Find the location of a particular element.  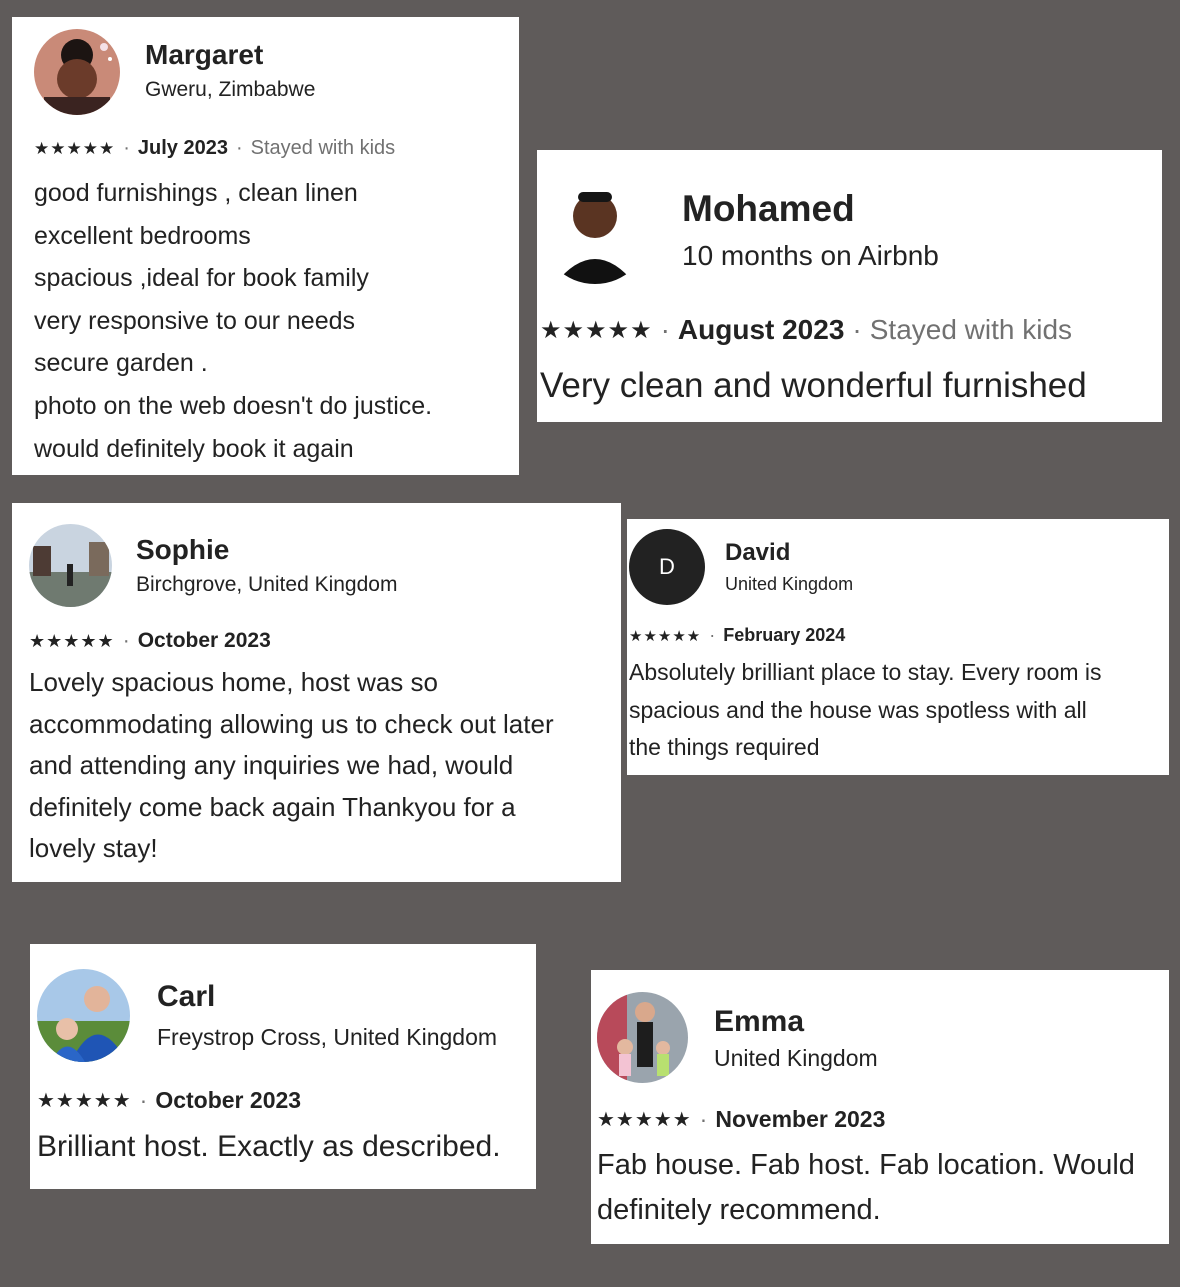

avatar-sophie is located at coordinates (70, 565).